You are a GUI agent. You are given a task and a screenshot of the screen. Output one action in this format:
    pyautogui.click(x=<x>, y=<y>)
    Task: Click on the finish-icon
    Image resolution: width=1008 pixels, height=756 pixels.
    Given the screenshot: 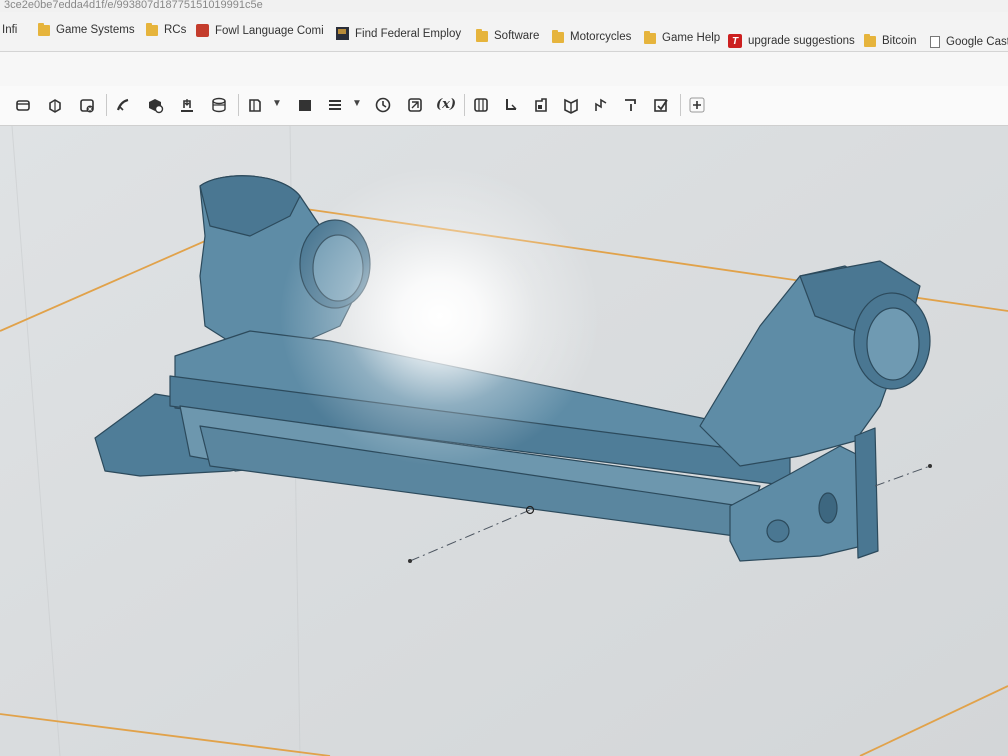 What is the action you would take?
    pyautogui.click(x=661, y=105)
    